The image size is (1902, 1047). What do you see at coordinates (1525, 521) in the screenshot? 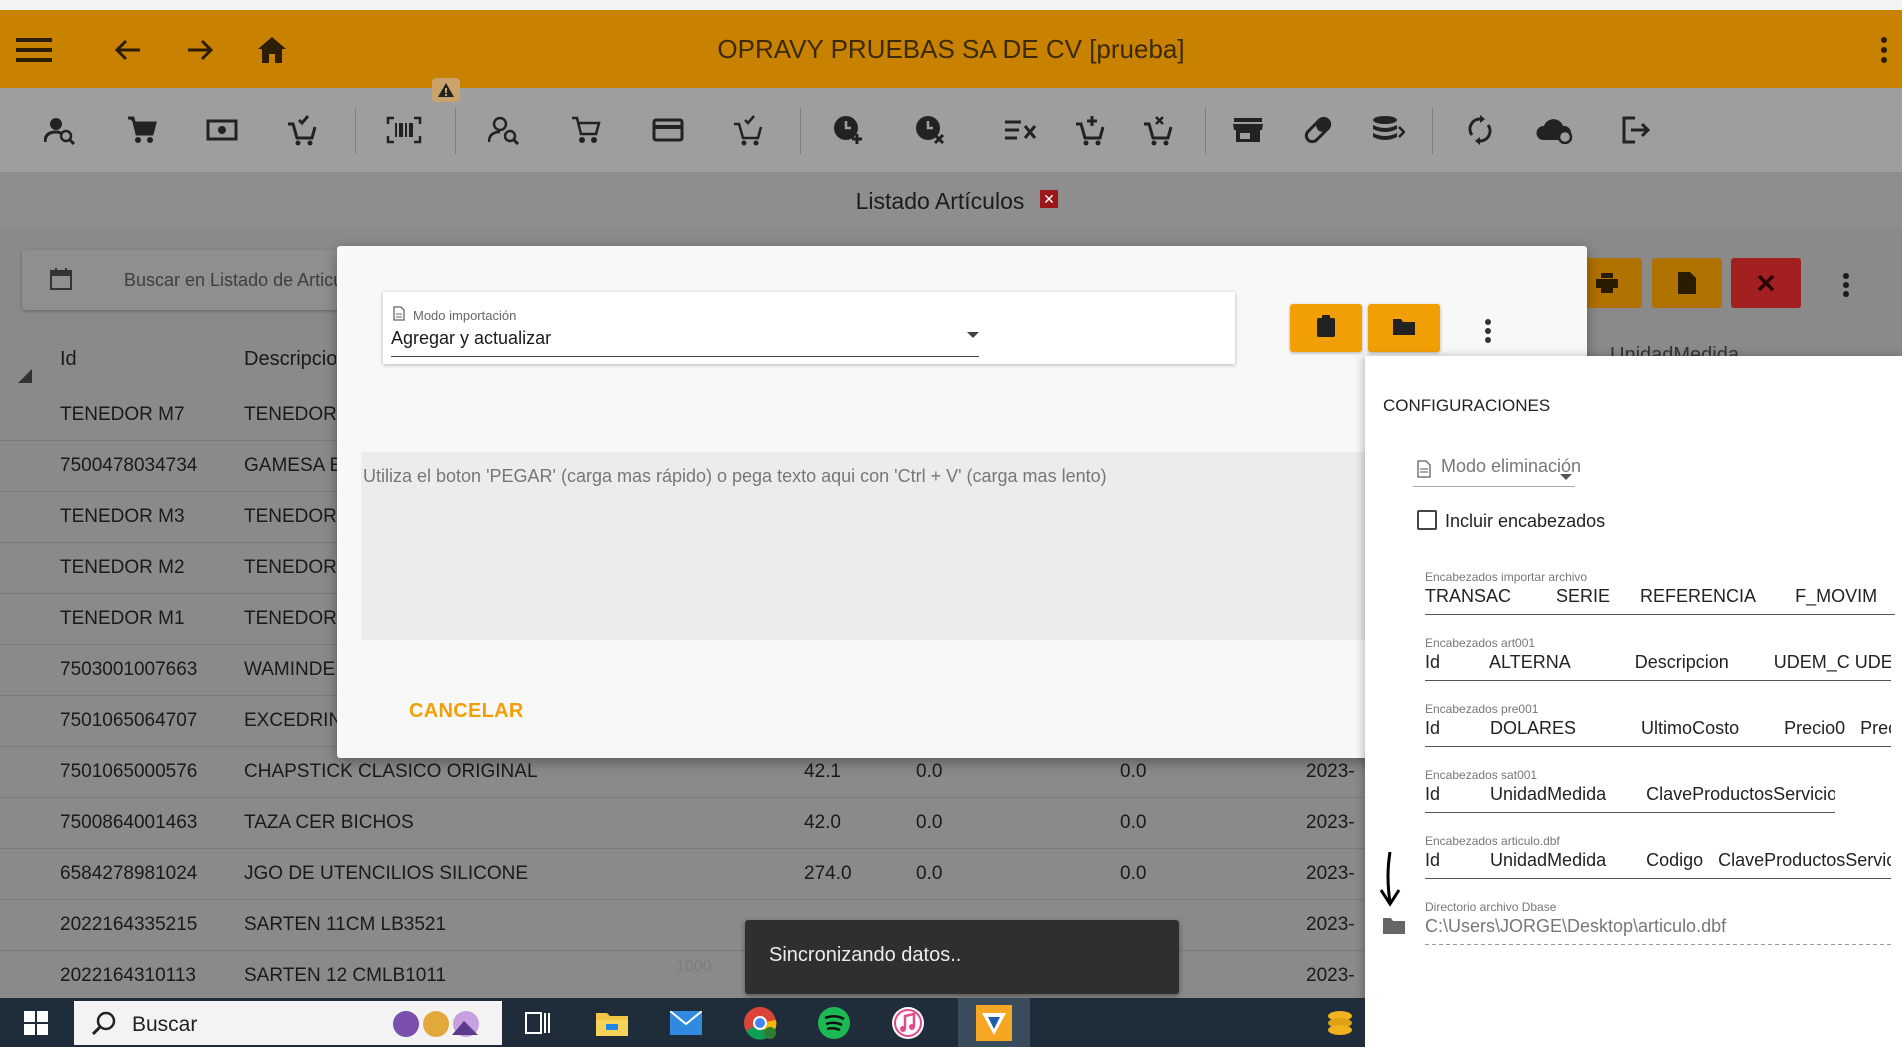
I see `include-headers-label: Incluir encabezados` at bounding box center [1525, 521].